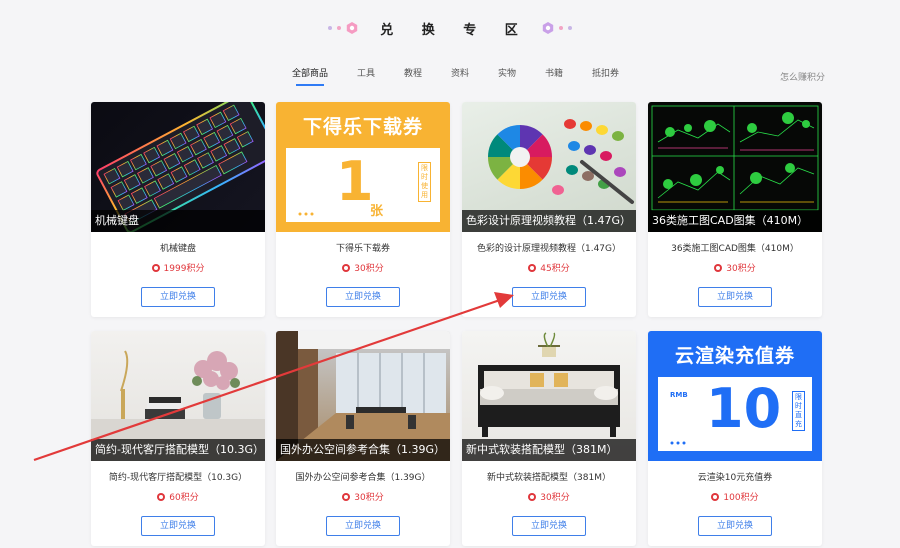  What do you see at coordinates (735, 247) in the screenshot?
I see `product-name: 36类施工图CAD图集（410M）` at bounding box center [735, 247].